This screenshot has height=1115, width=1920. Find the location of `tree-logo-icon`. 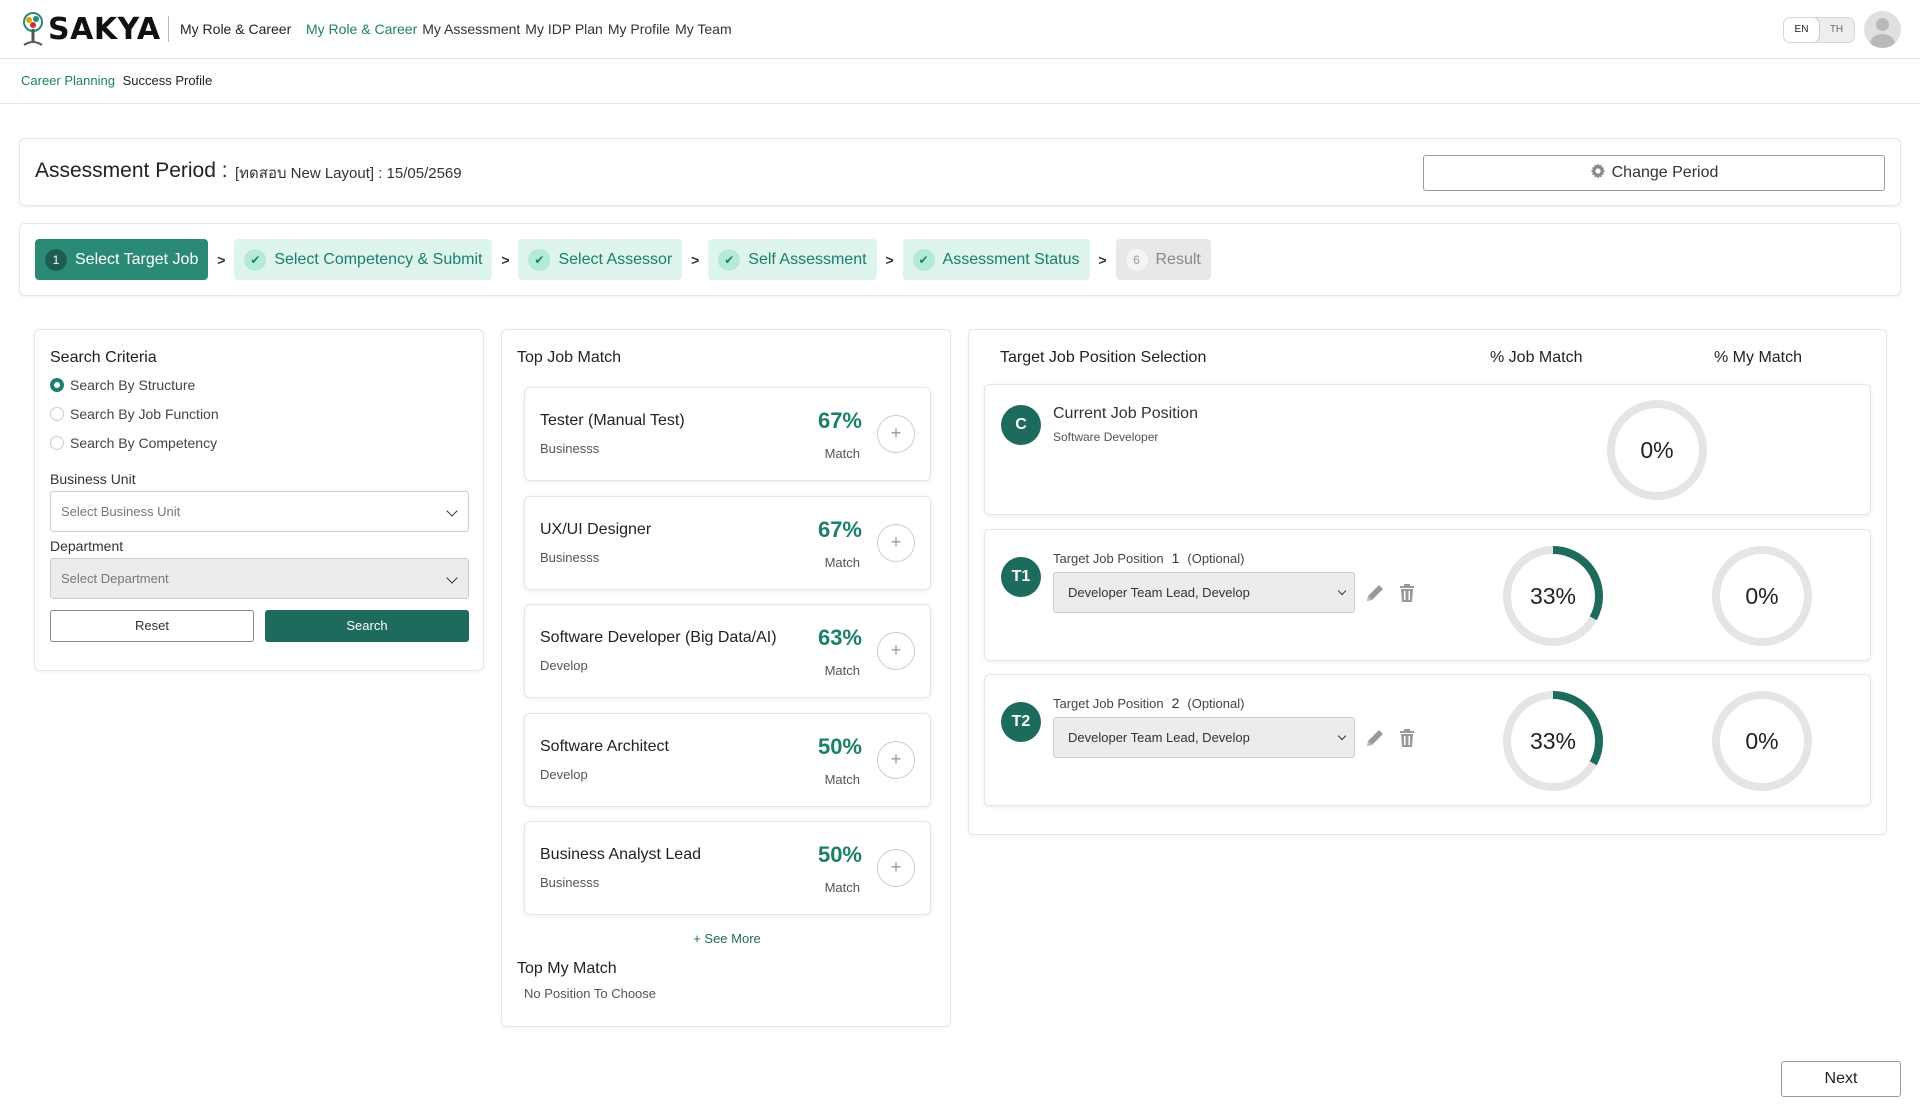

tree-logo-icon is located at coordinates (33, 29).